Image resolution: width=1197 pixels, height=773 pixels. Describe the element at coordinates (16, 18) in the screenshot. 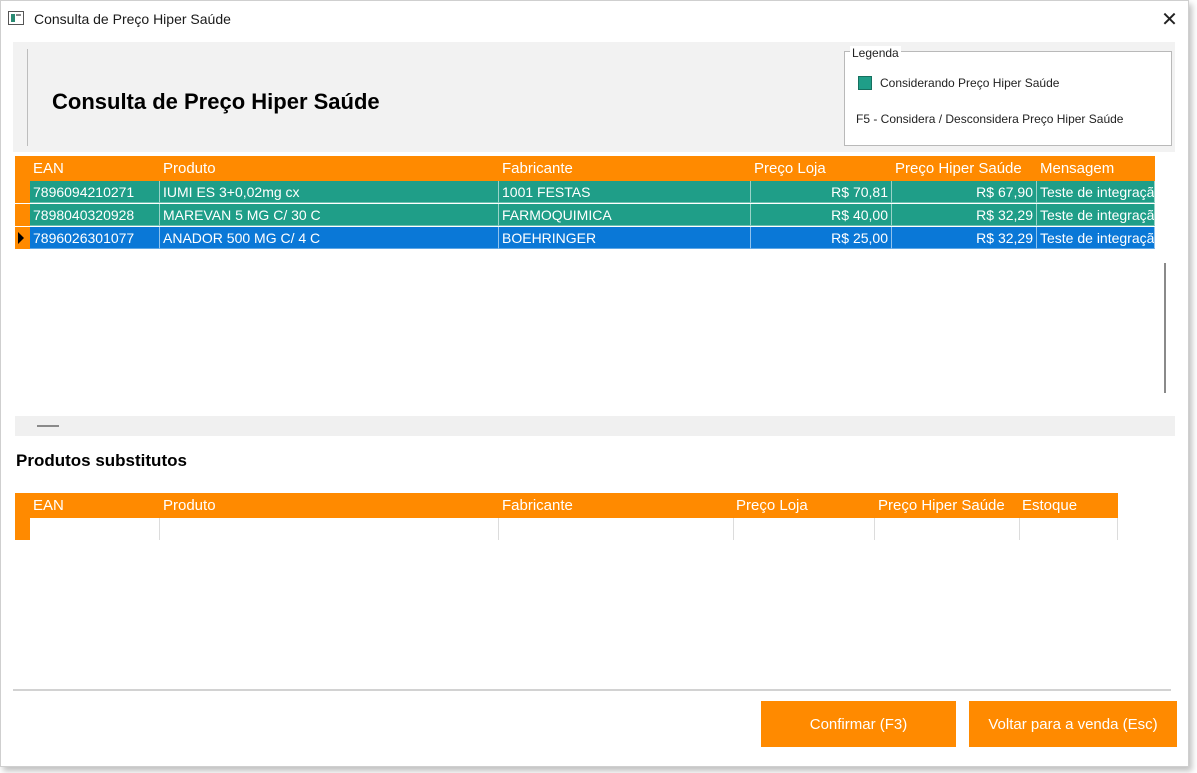

I see `app-icon` at that location.